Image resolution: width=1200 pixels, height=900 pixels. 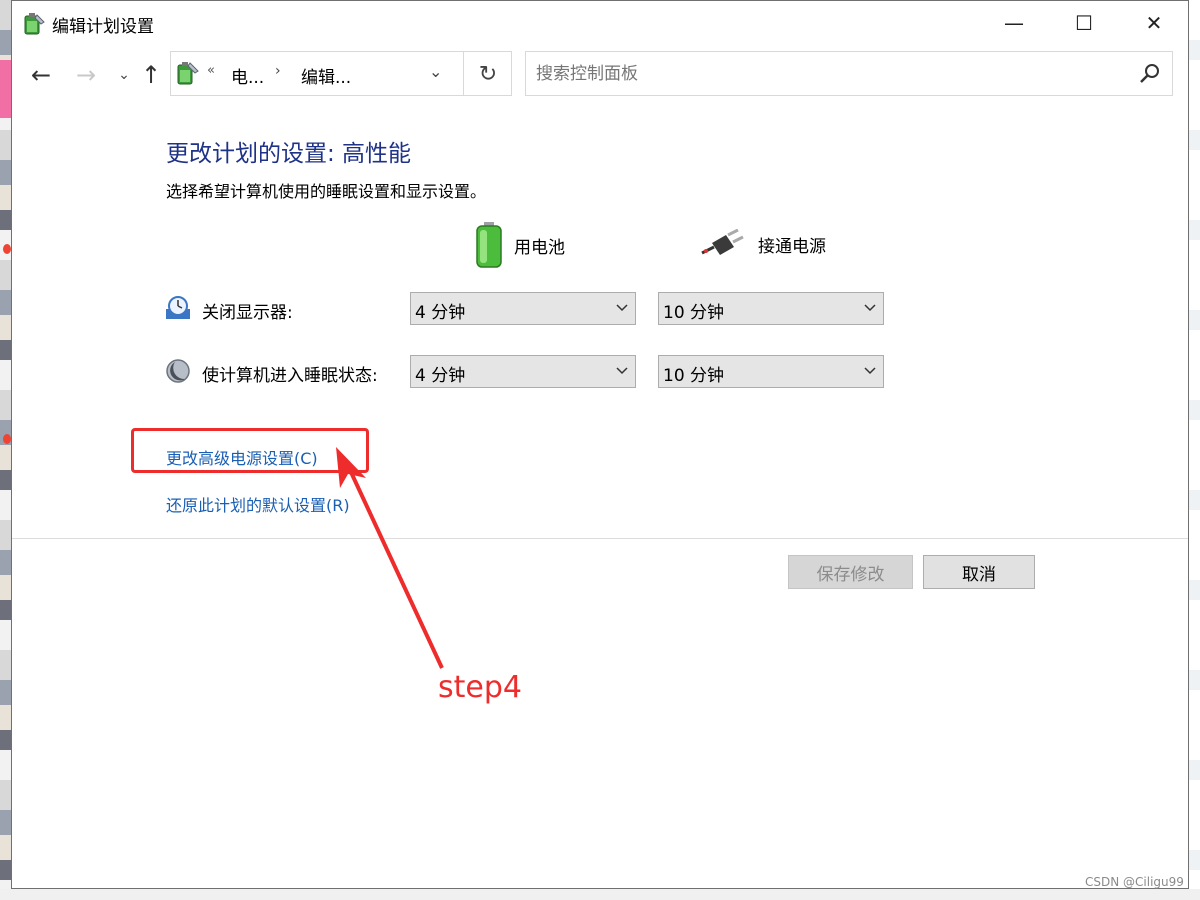 I want to click on page-title: 更改计划的设置: 高性能, so click(x=289, y=154).